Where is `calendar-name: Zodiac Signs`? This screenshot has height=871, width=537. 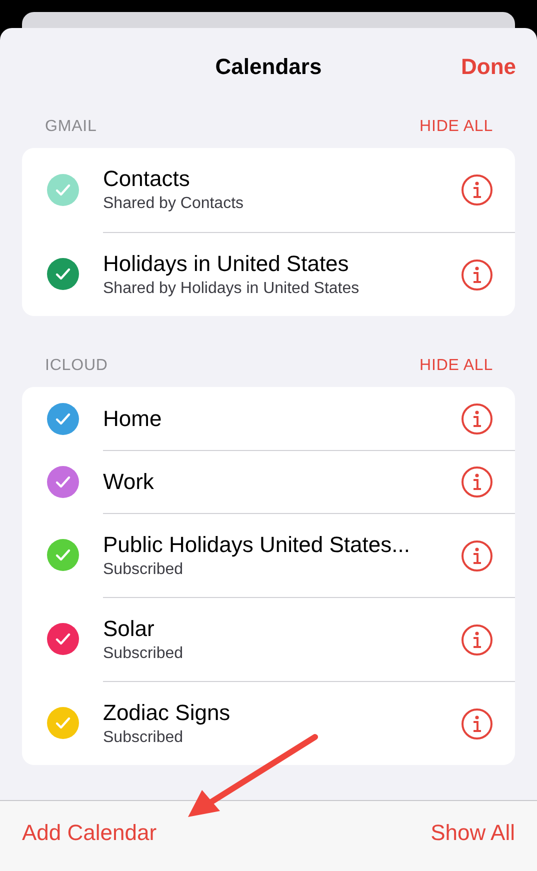 calendar-name: Zodiac Signs is located at coordinates (167, 712).